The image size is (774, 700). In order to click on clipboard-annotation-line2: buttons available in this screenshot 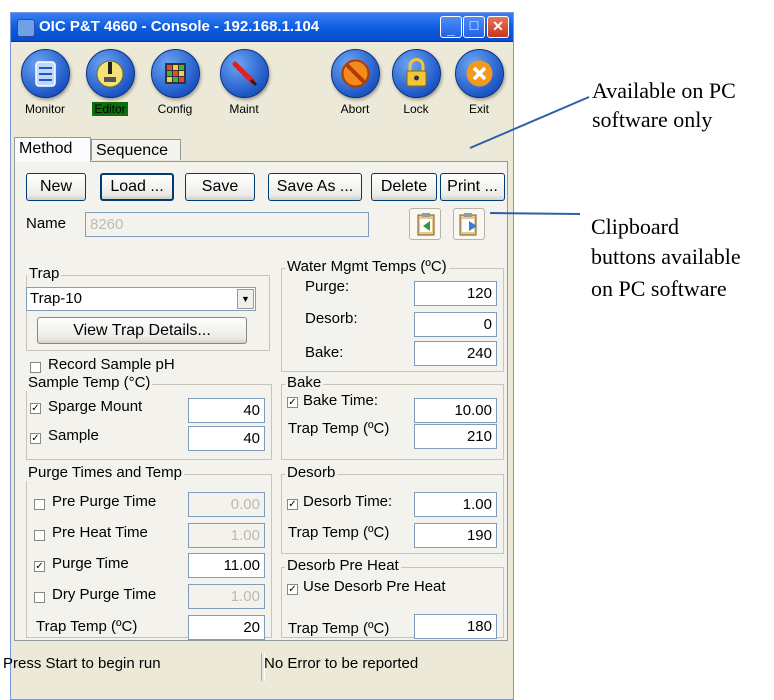, I will do `click(666, 256)`.